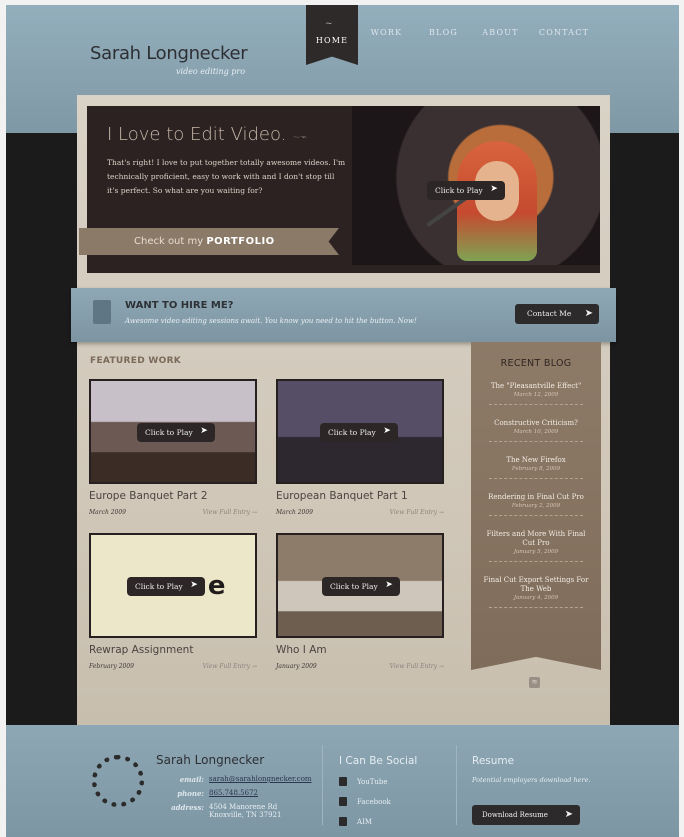  Describe the element at coordinates (243, 807) in the screenshot. I see `address-line1: 4504 Manorene Rd` at that location.